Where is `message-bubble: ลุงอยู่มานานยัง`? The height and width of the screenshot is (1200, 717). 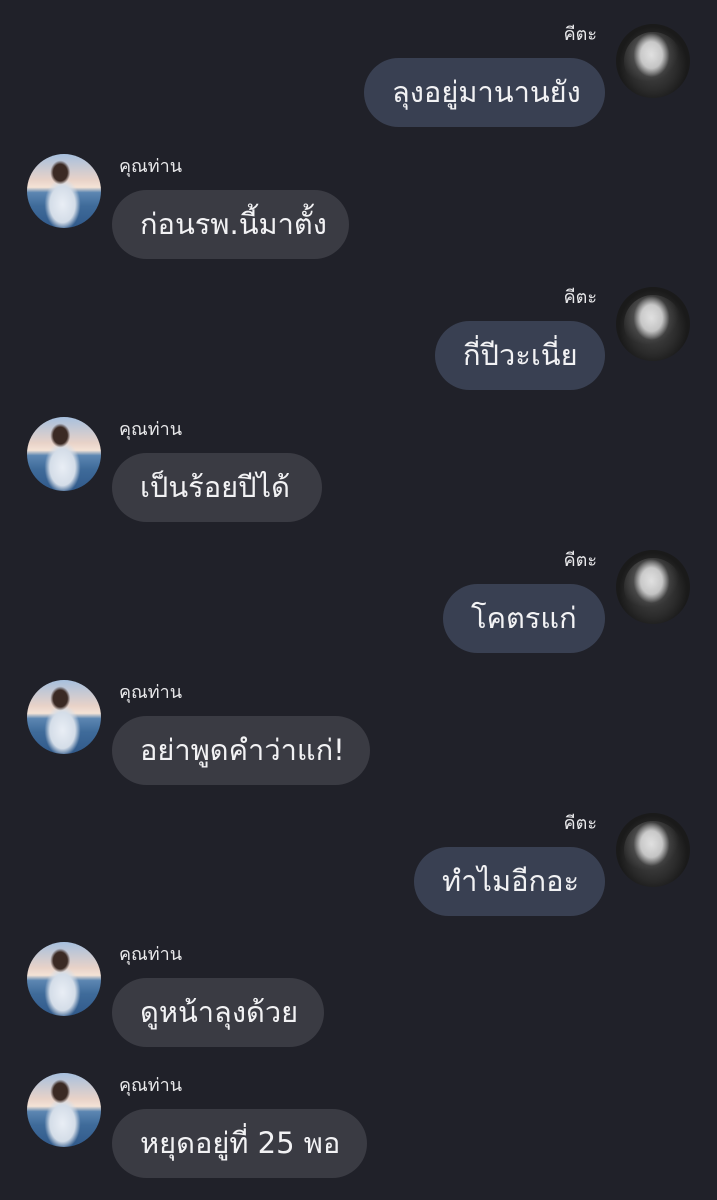 message-bubble: ลุงอยู่มานานยัง is located at coordinates (484, 92).